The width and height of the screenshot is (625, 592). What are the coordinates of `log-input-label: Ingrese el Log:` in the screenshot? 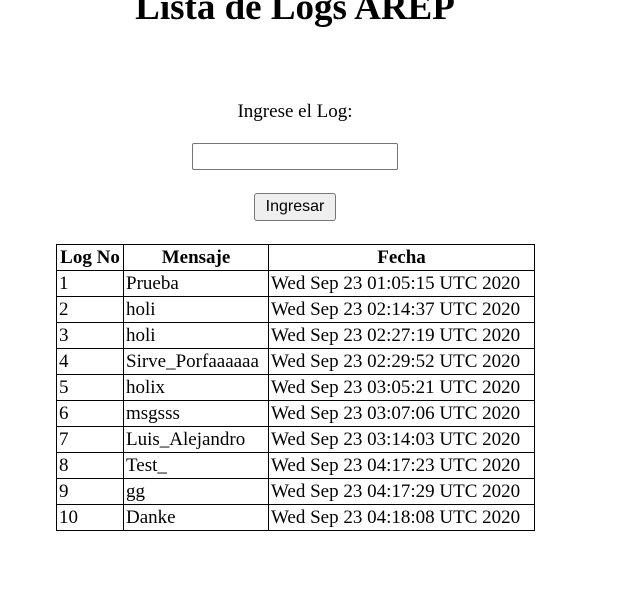 It's located at (295, 111).